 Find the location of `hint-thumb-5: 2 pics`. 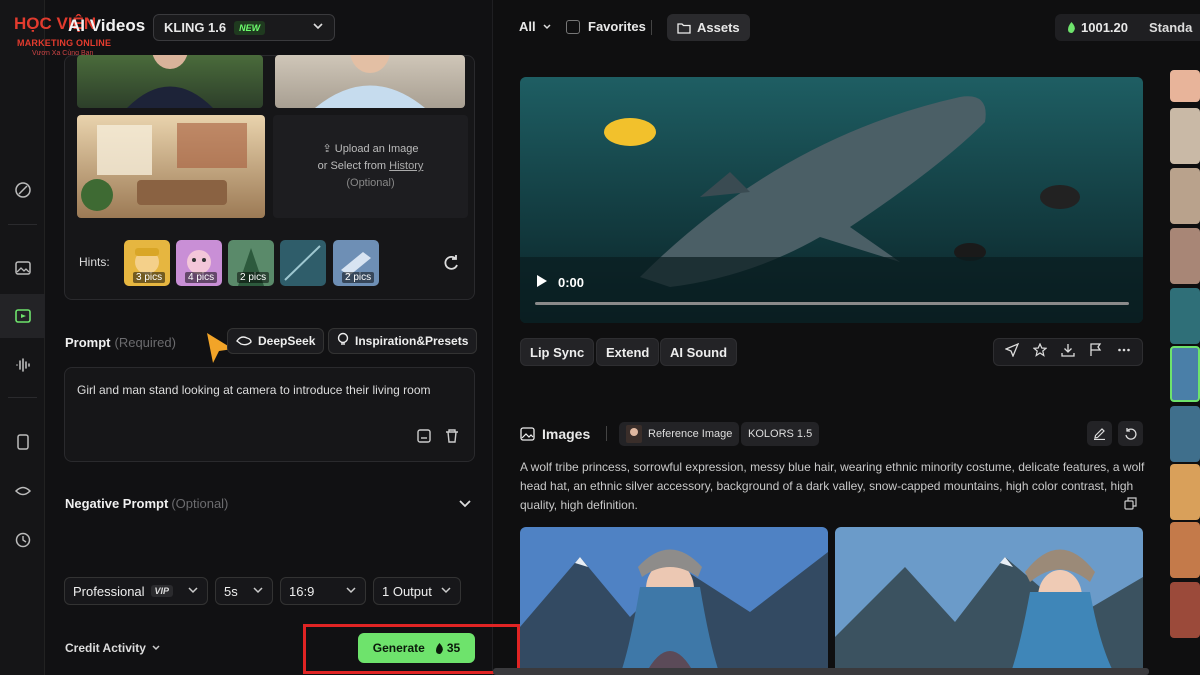

hint-thumb-5: 2 pics is located at coordinates (356, 263).